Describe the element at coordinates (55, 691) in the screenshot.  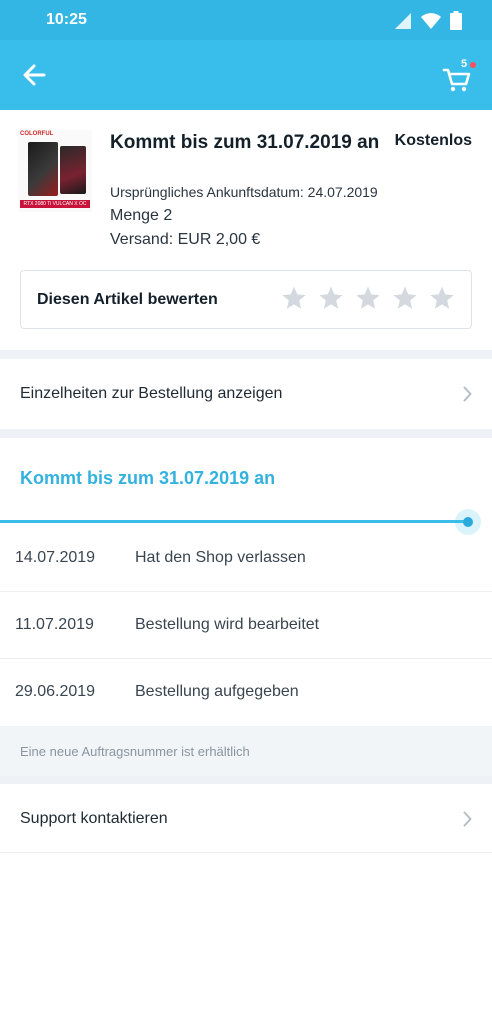
I see `tracking-event-date: 29.06.2019` at that location.